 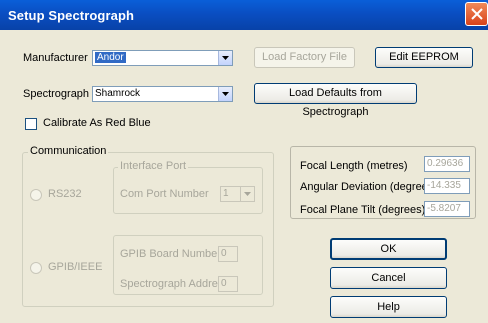 What do you see at coordinates (228, 284) in the screenshot?
I see `spectrograph-address-field: 0` at bounding box center [228, 284].